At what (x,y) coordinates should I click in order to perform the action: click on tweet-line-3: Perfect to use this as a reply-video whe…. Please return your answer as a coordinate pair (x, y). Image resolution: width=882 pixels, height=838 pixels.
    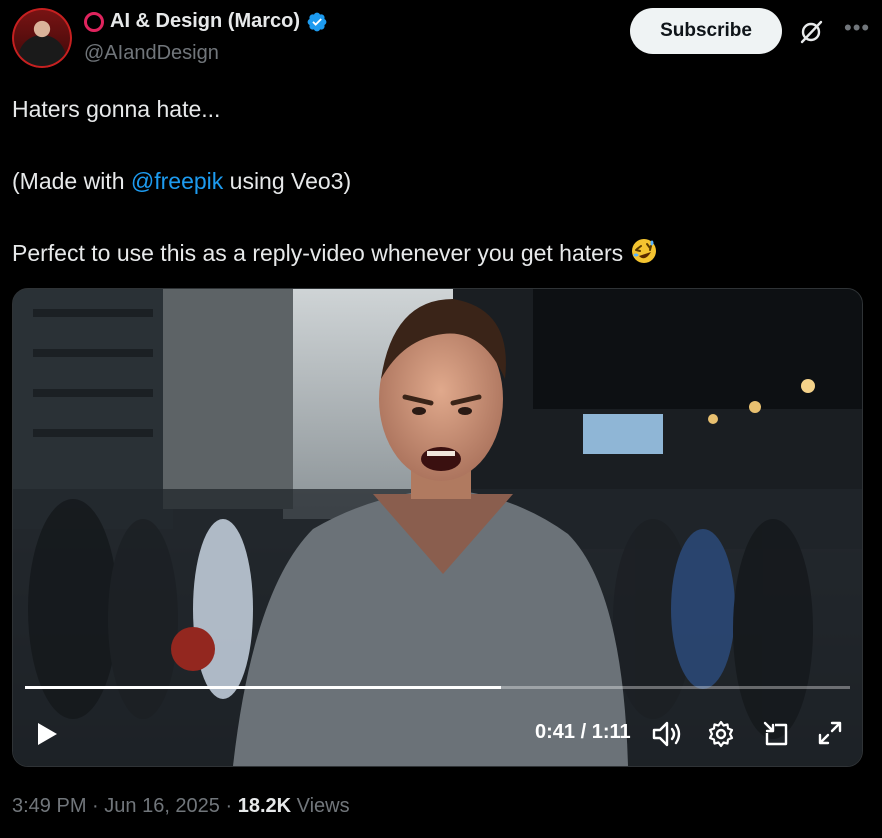
    Looking at the image, I should click on (335, 253).